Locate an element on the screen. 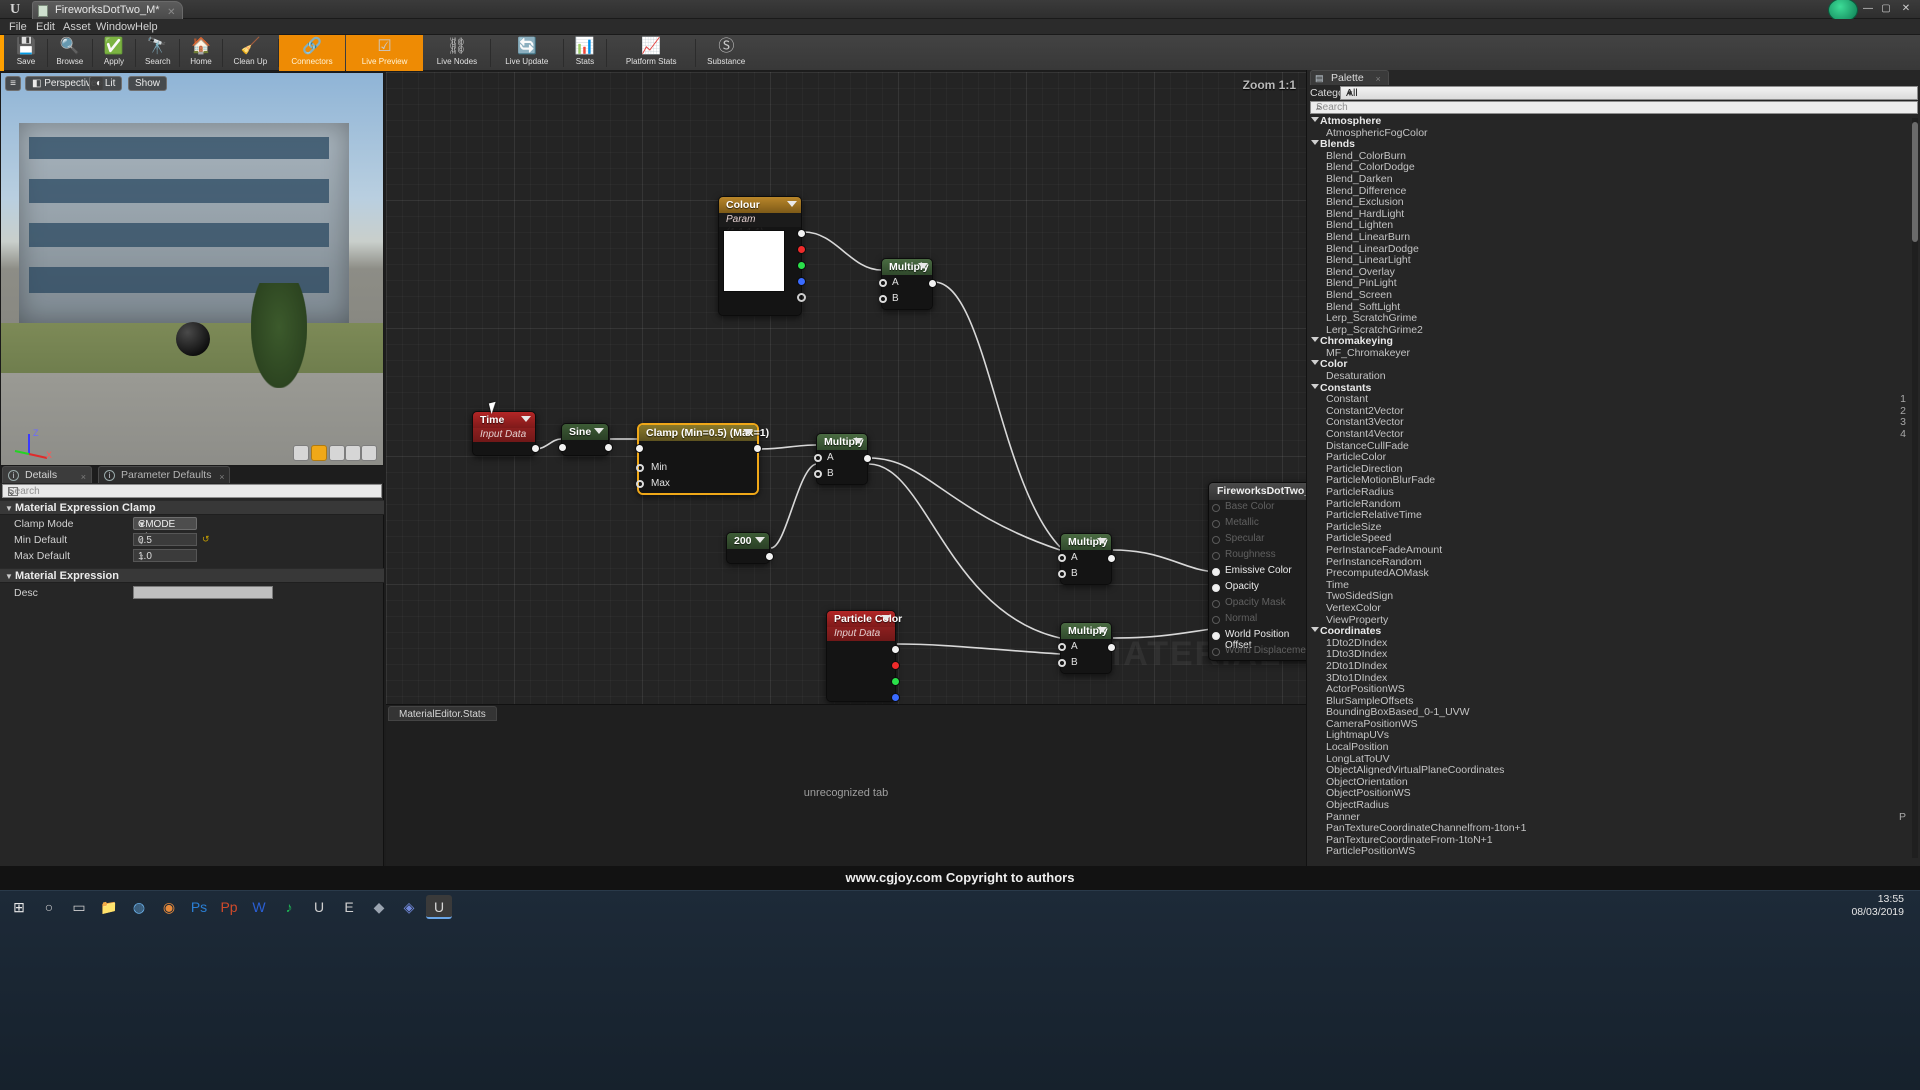  palette-item: Blend_SoftLight is located at coordinates (1614, 307).